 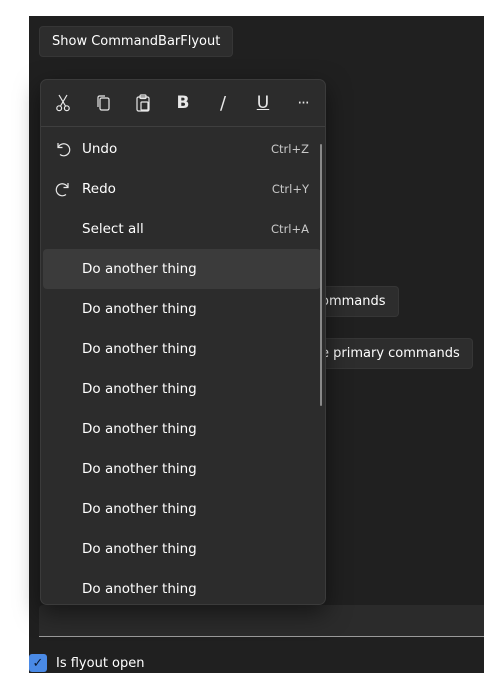 I want to click on is-flyout-open-checkbox: ✓, so click(x=38, y=663).